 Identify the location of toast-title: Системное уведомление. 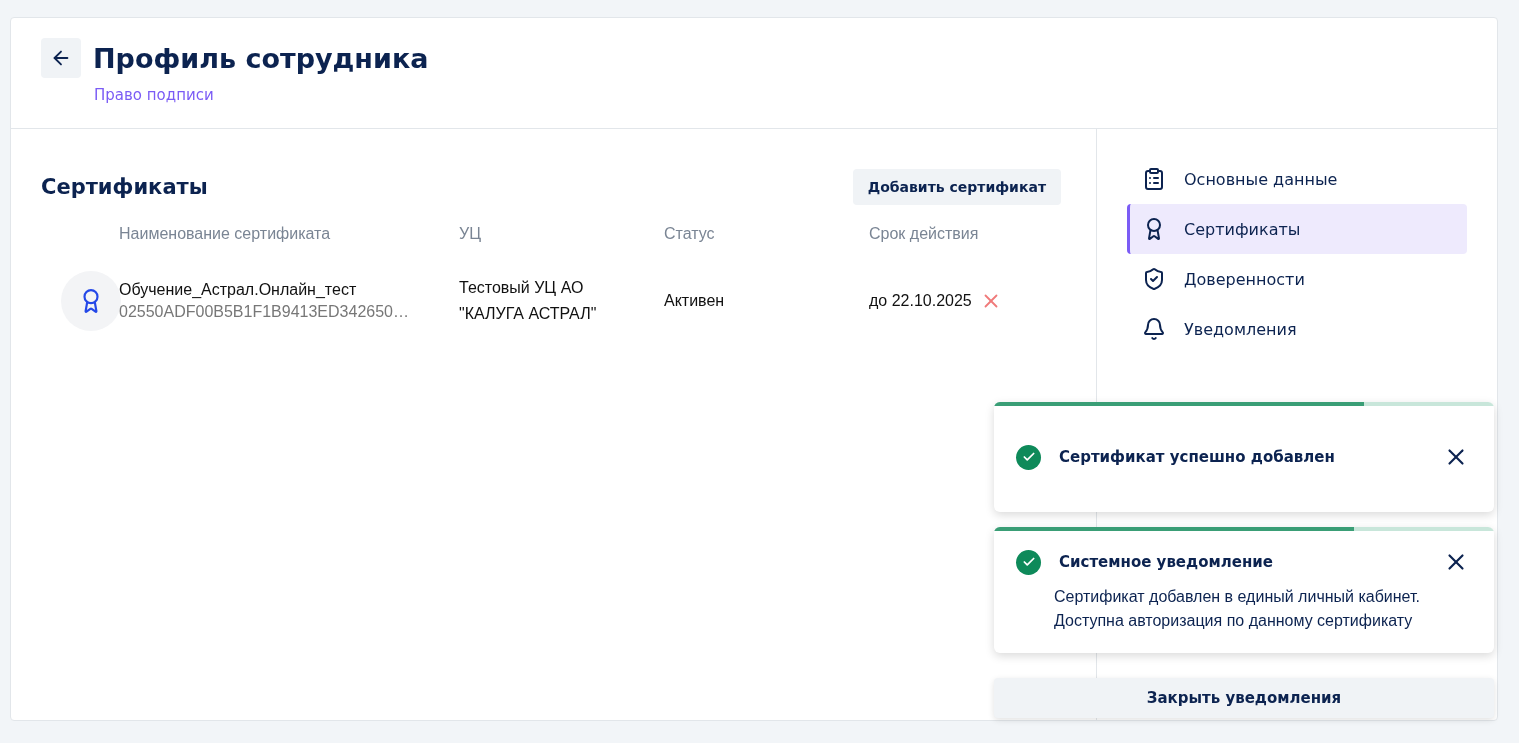
(1166, 562).